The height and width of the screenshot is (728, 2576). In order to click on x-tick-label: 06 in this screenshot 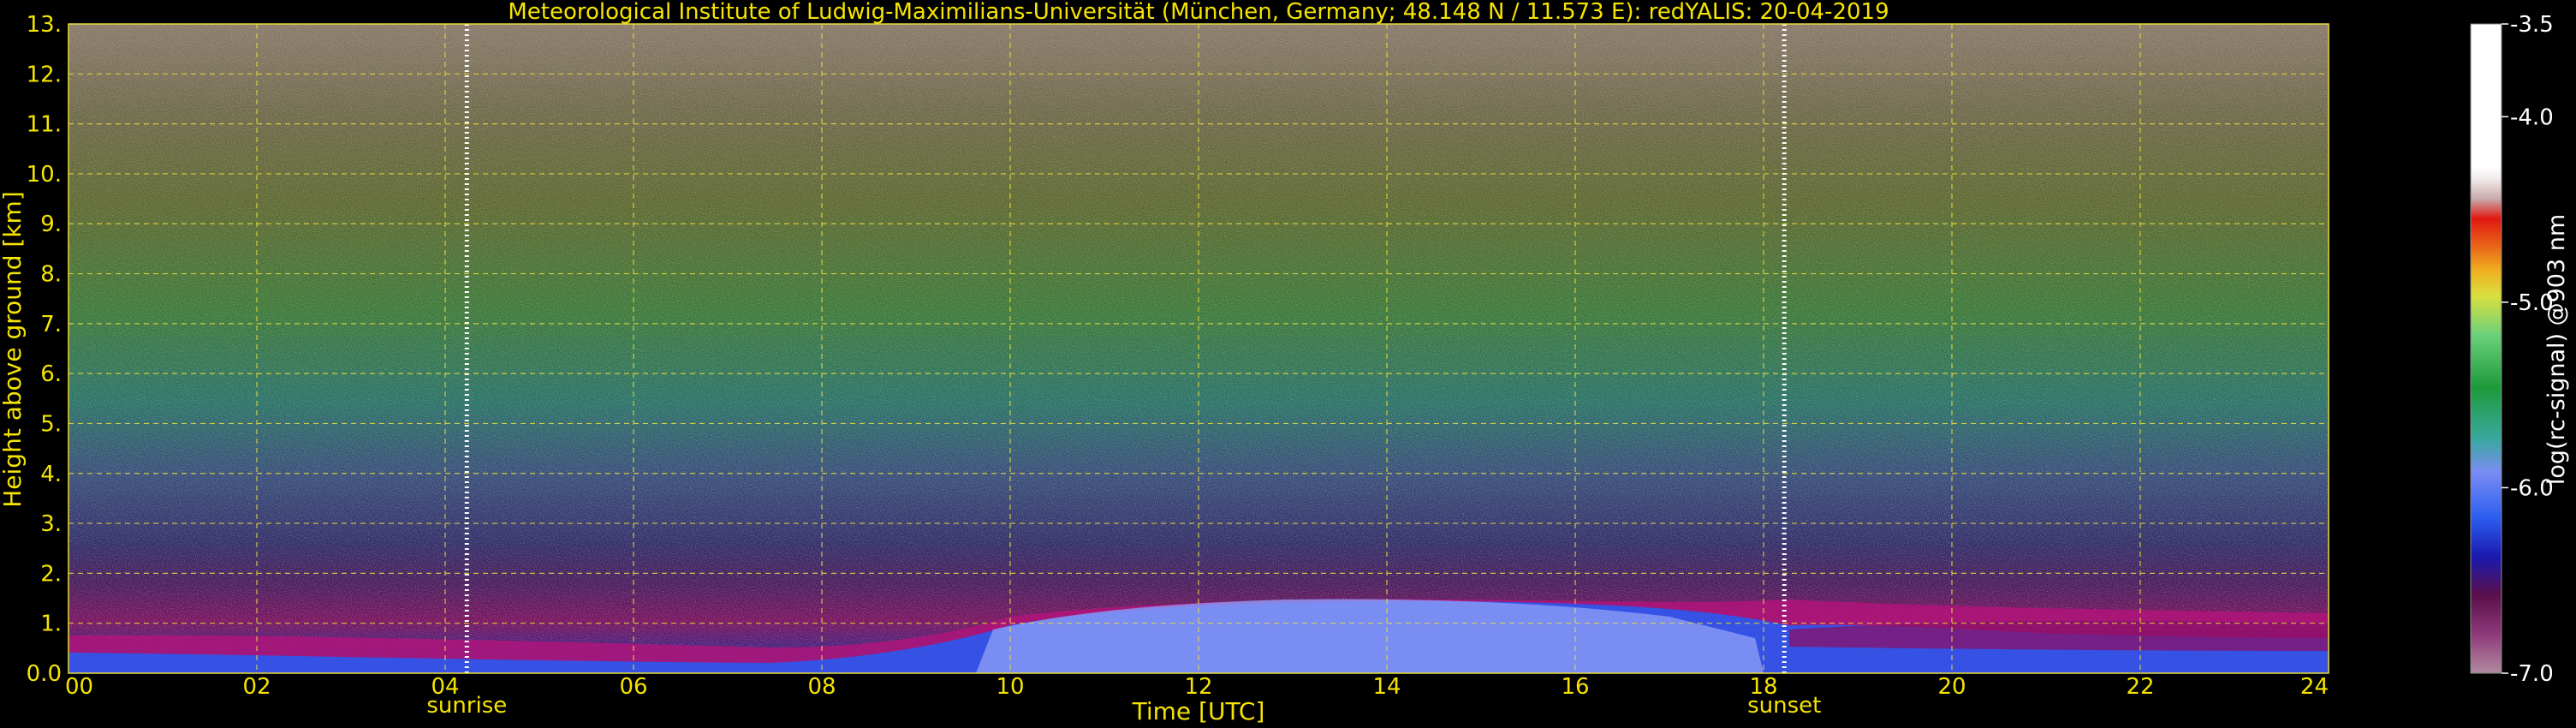, I will do `click(633, 687)`.